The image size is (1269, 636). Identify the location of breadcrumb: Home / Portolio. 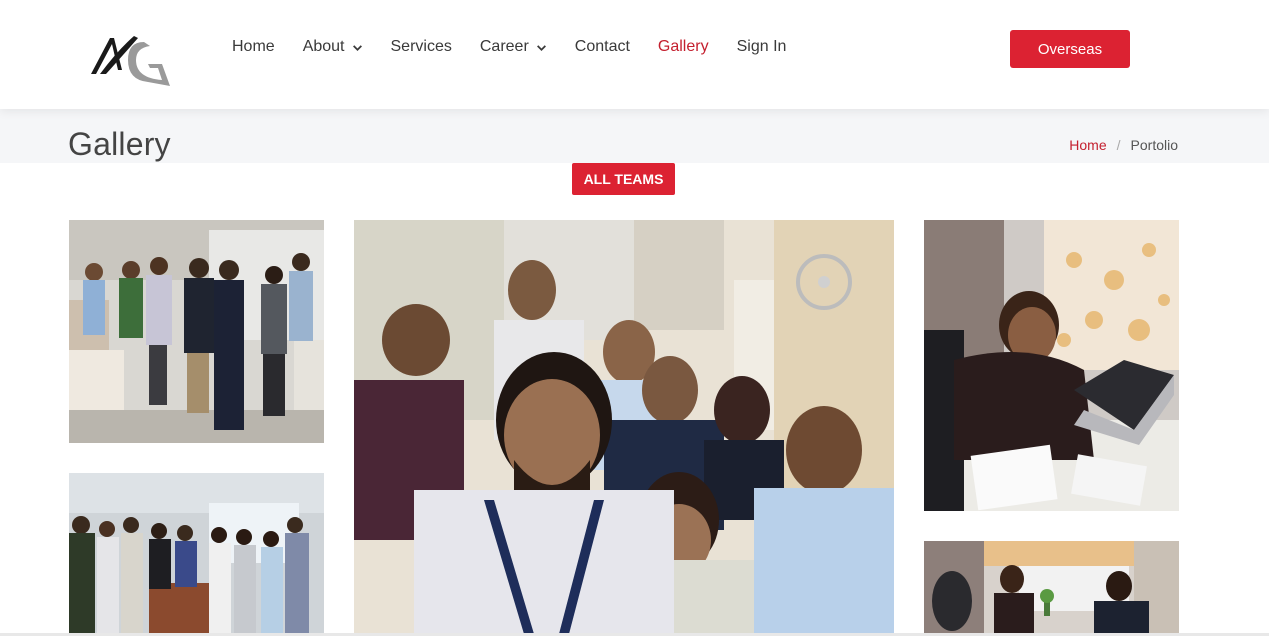
(1123, 145).